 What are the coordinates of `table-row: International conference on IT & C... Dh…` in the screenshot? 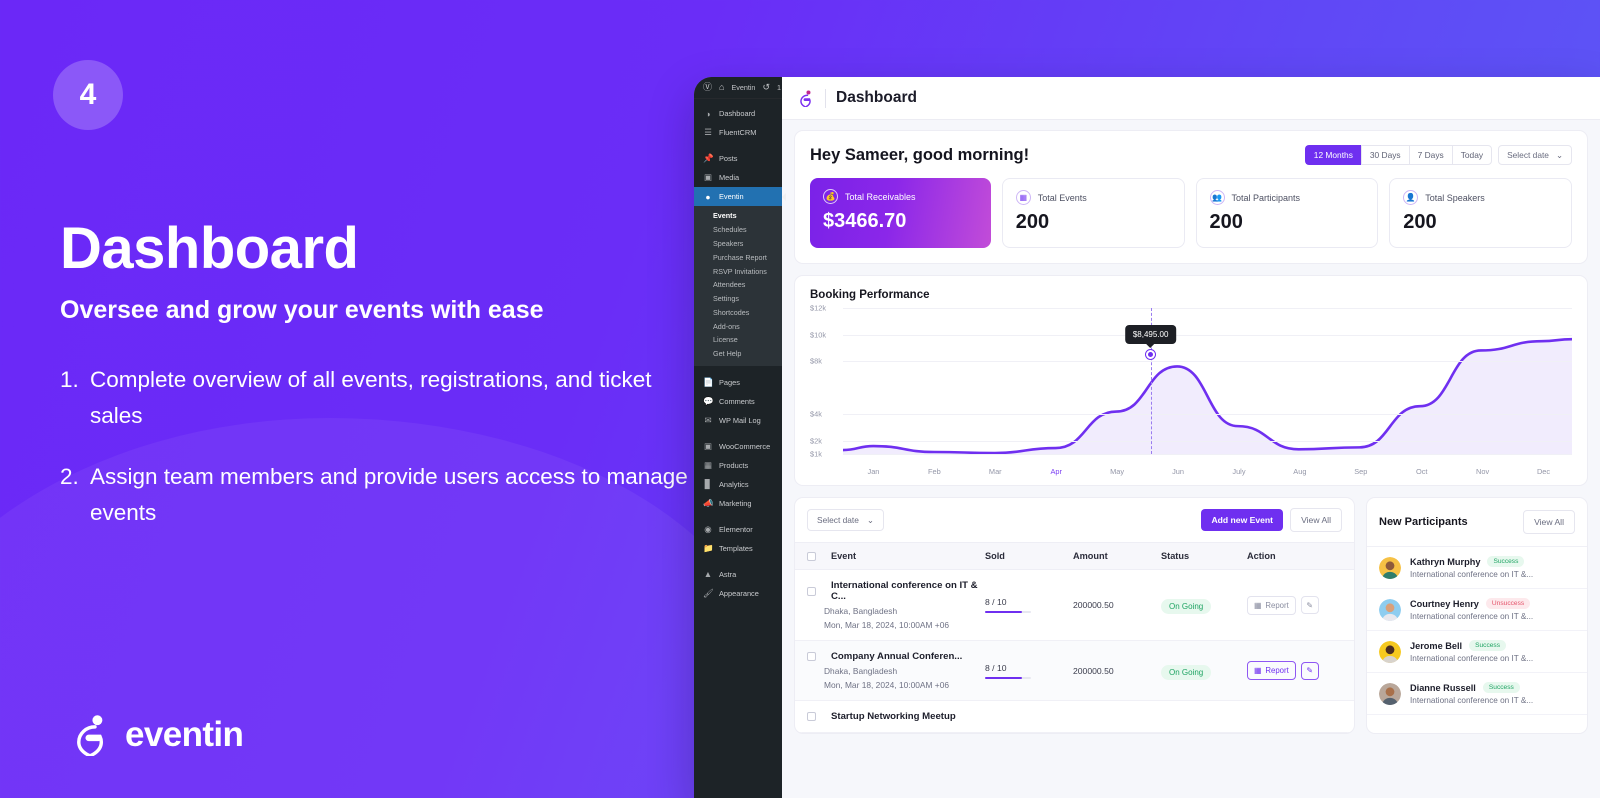 It's located at (1074, 605).